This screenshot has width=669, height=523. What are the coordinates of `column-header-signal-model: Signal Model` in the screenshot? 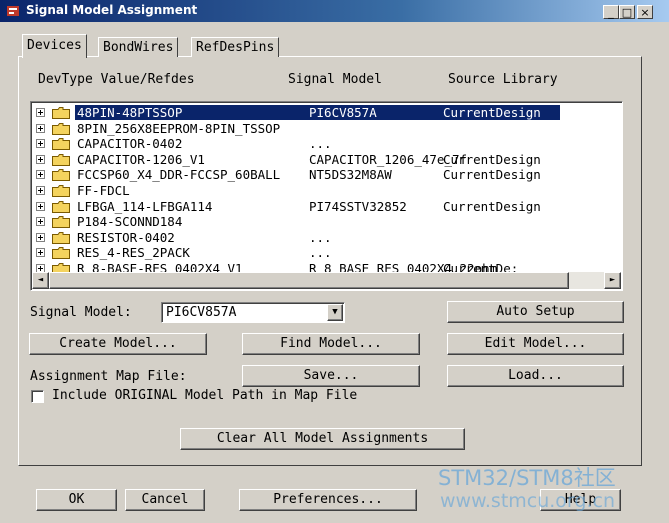 It's located at (335, 79).